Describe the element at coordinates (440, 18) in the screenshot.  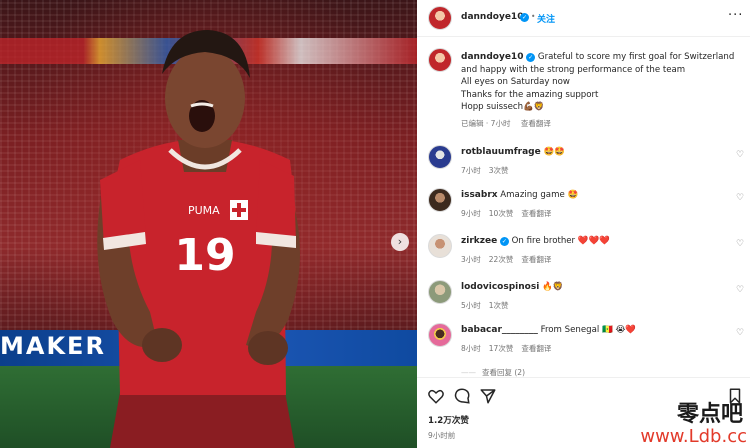
I see `author-avatar` at that location.